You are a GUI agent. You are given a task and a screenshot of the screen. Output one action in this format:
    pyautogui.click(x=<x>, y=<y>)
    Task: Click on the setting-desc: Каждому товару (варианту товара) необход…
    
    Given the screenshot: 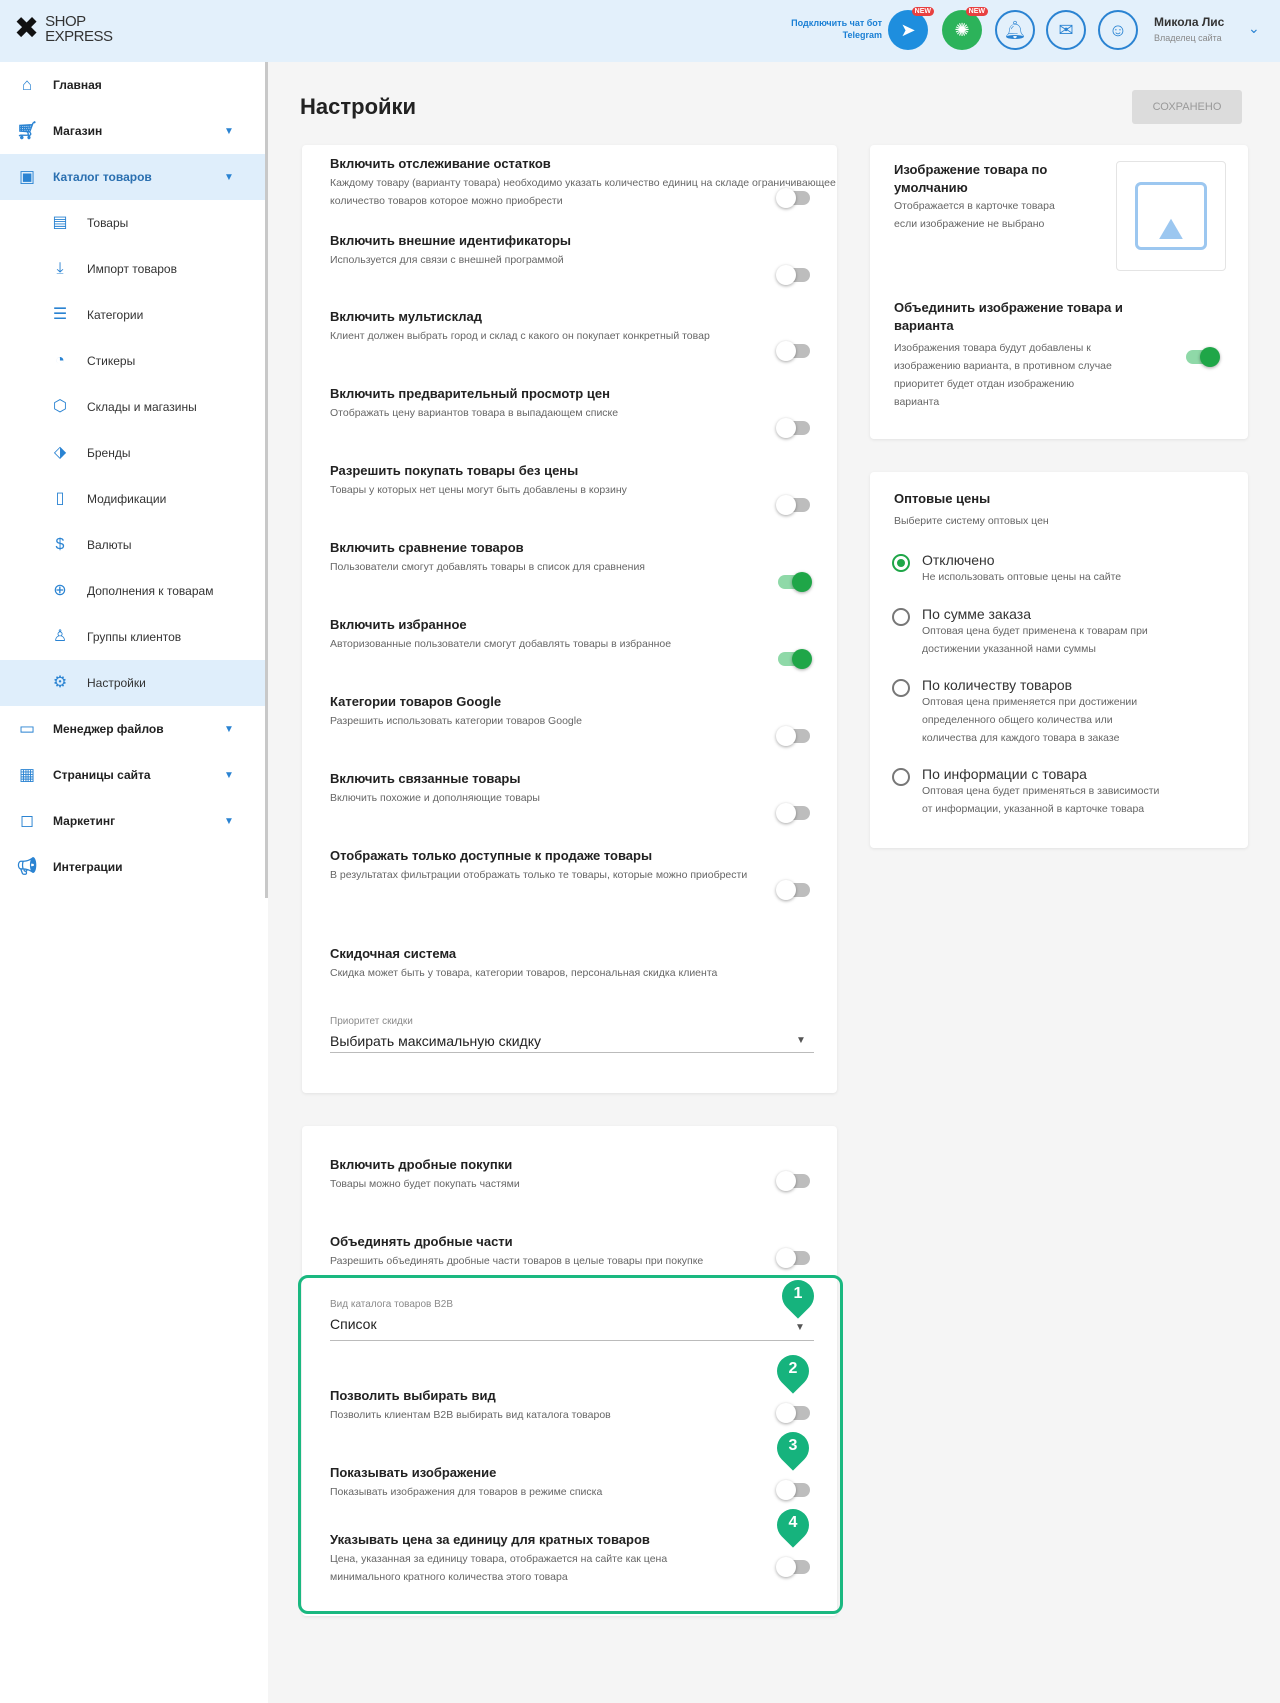 What is the action you would take?
    pyautogui.click(x=583, y=192)
    